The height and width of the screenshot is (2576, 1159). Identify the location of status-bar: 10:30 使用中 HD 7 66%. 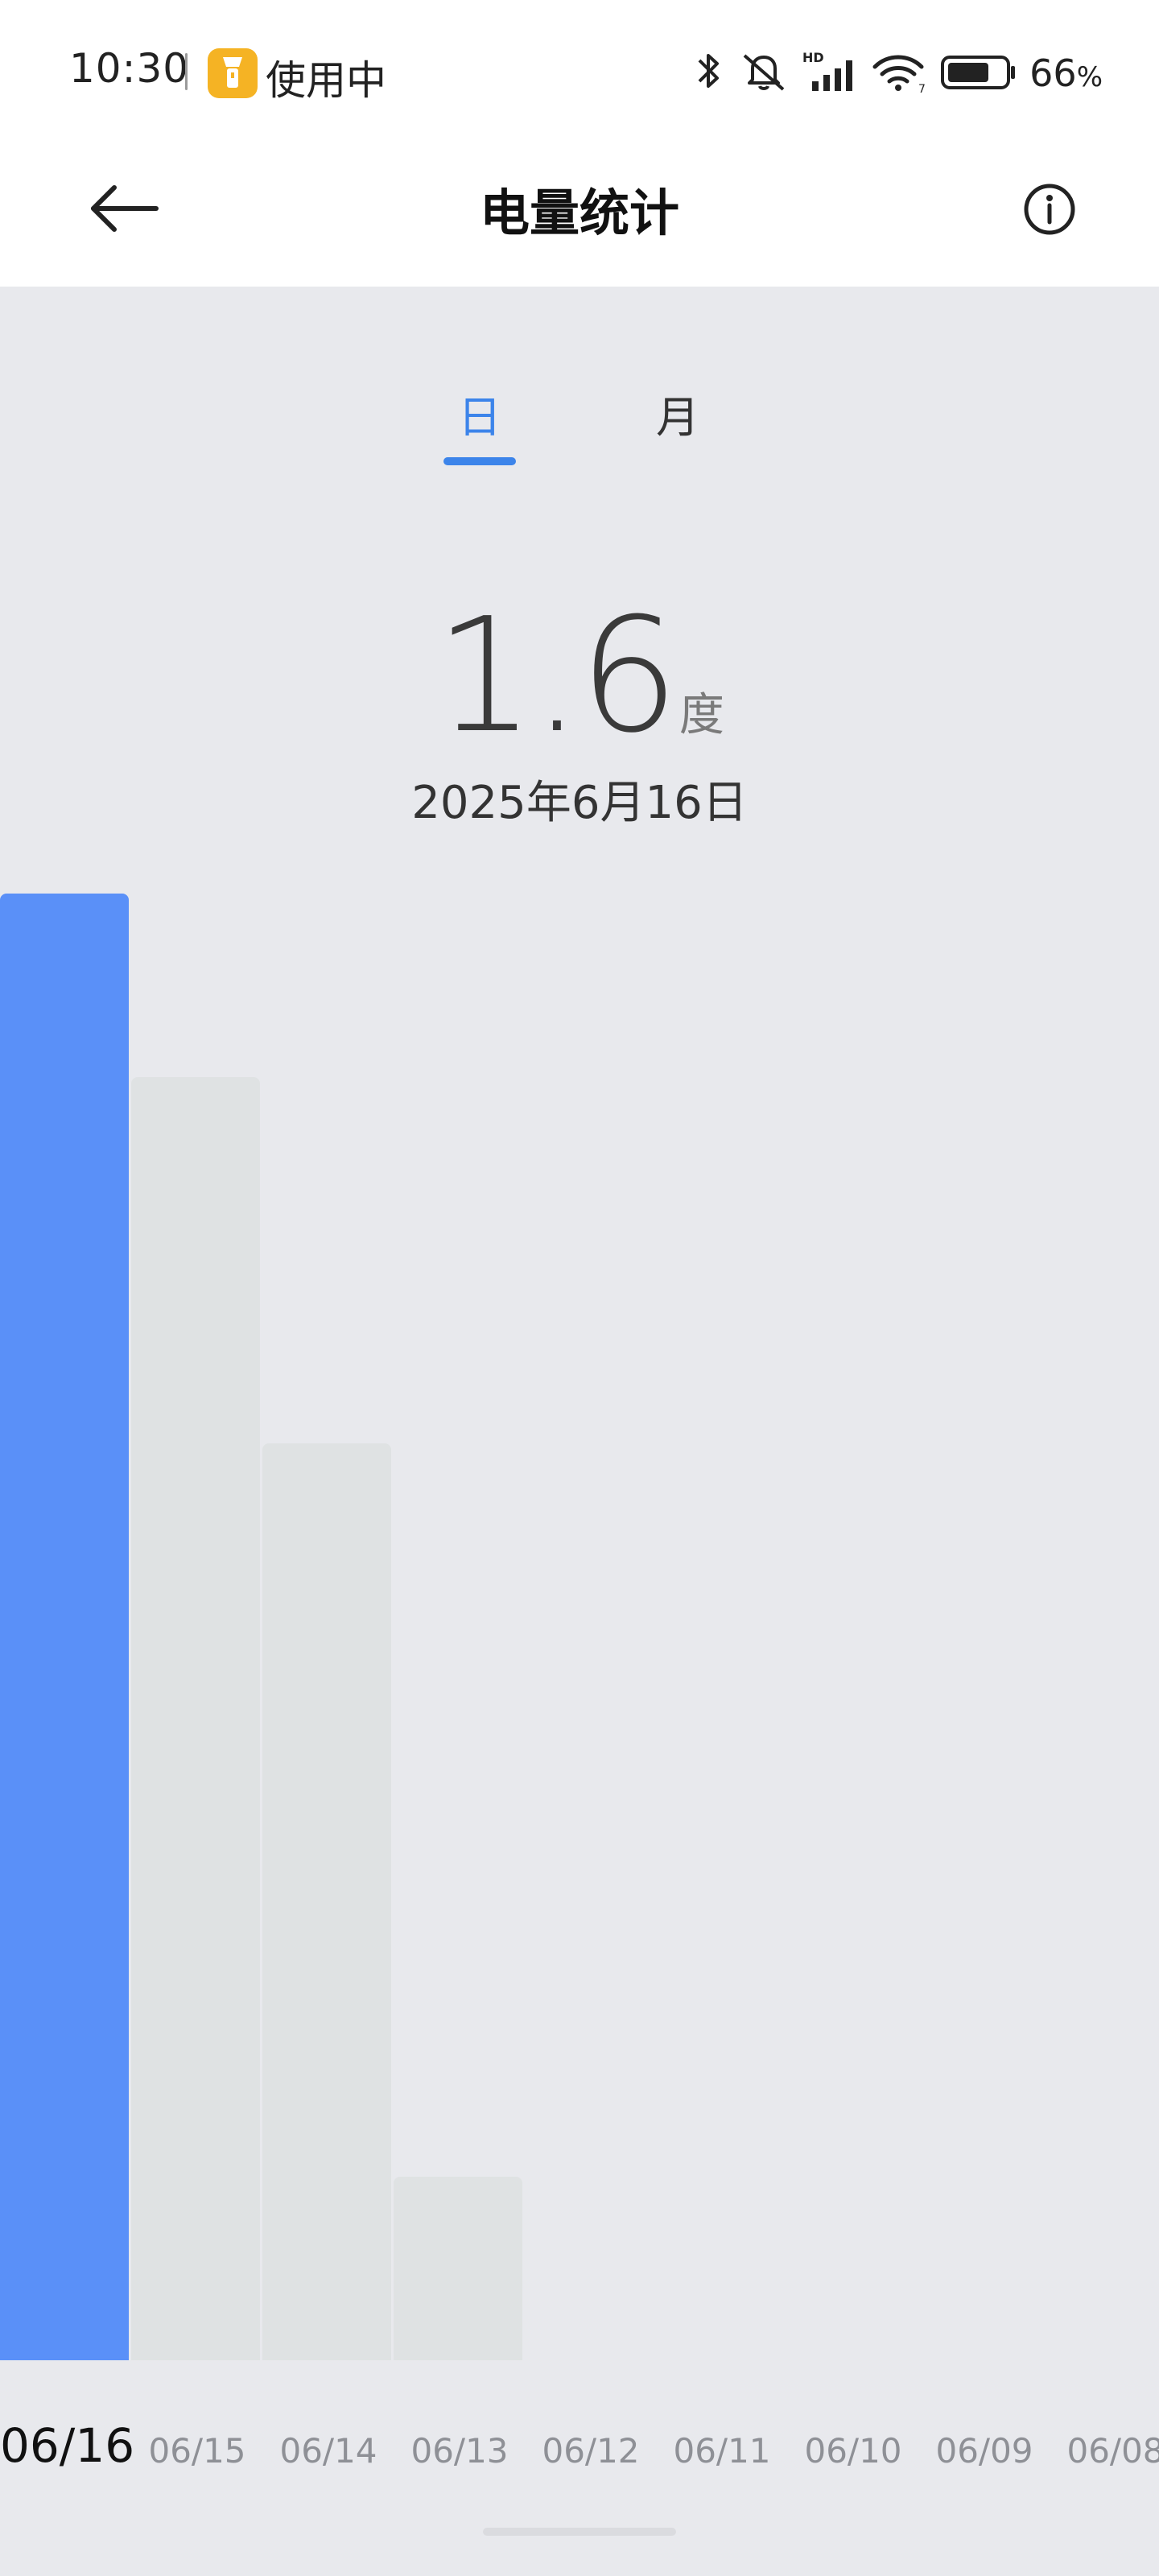
(579, 72).